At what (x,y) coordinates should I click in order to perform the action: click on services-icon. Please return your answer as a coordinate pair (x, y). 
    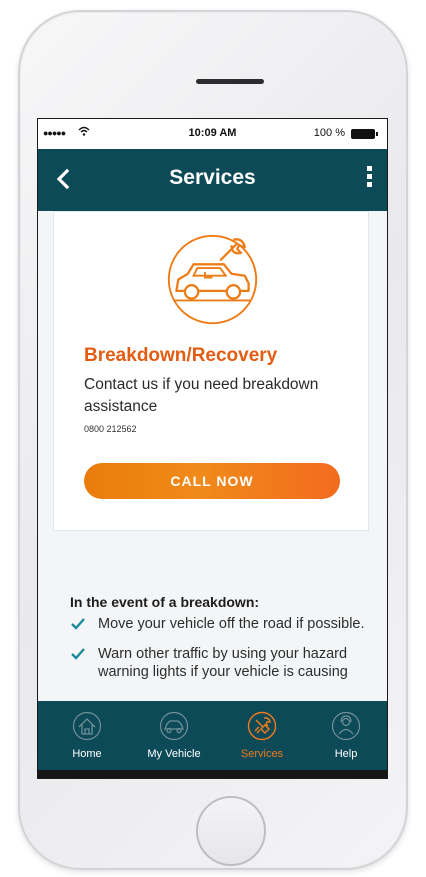
    Looking at the image, I should click on (262, 726).